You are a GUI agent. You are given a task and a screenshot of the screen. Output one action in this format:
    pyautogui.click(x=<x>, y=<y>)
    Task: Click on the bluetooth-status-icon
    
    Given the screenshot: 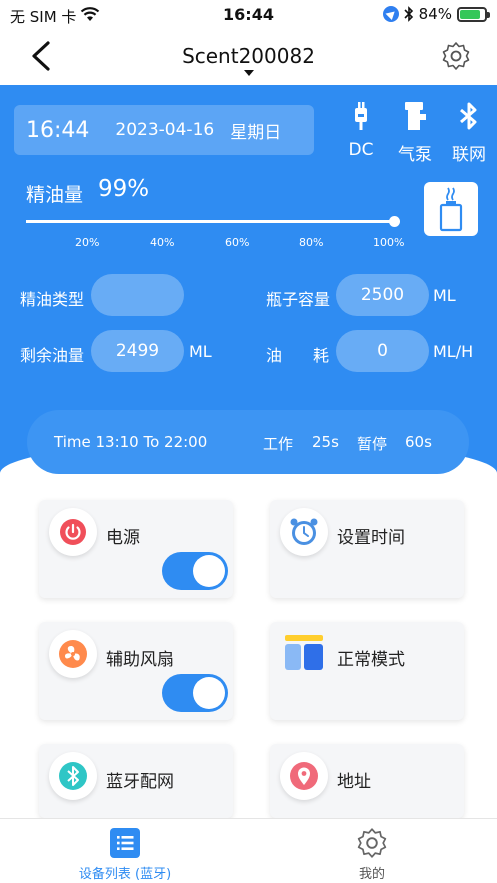 What is the action you would take?
    pyautogui.click(x=408, y=14)
    